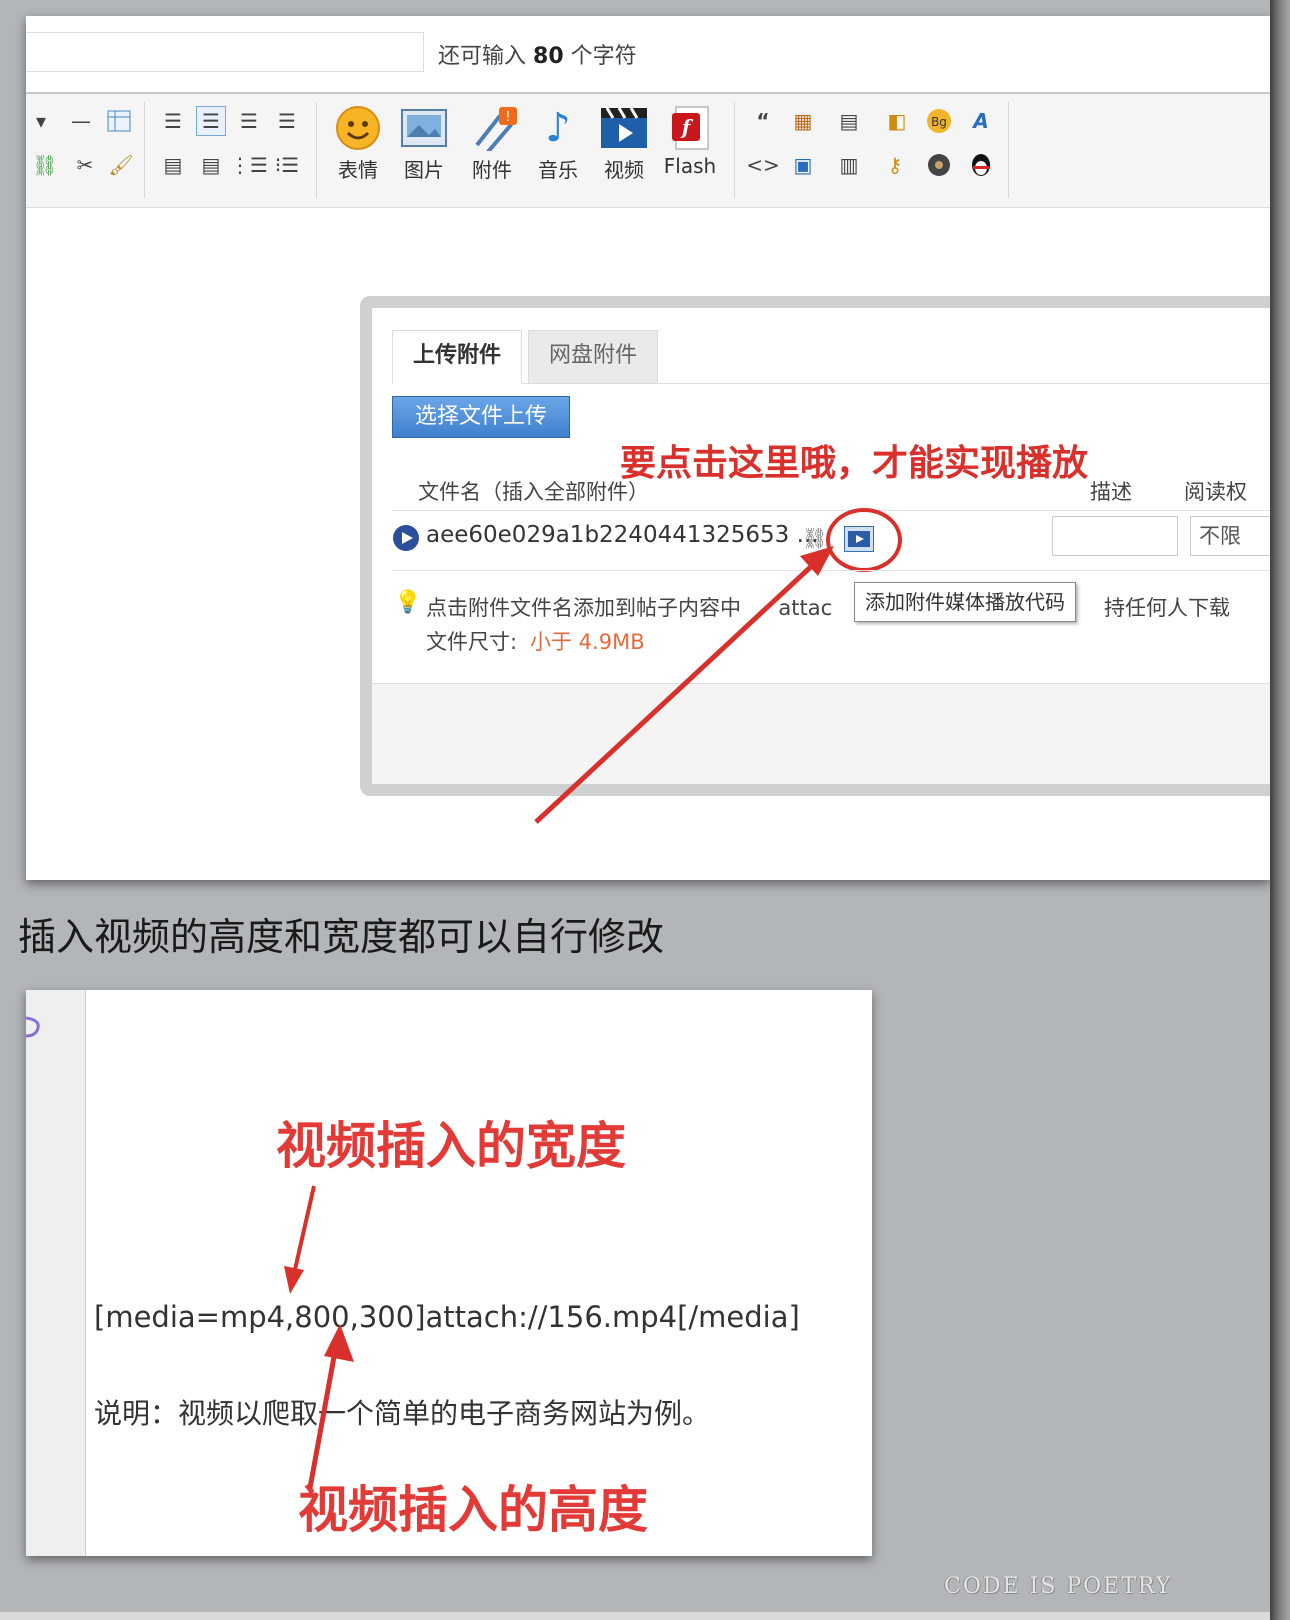  What do you see at coordinates (341, 937) in the screenshot?
I see `caption-text: 插入视频的高度和宽度都可以自行修改` at bounding box center [341, 937].